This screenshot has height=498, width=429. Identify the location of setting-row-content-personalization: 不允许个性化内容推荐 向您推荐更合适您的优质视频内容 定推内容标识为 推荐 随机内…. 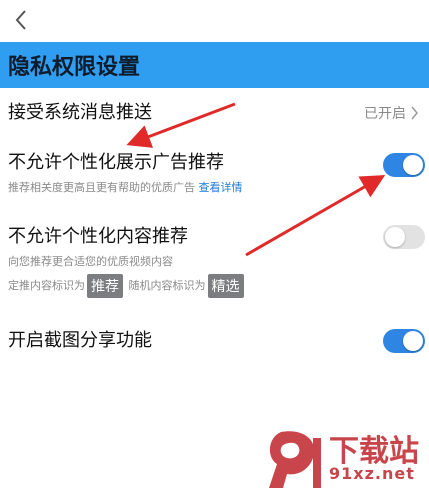
(218, 262).